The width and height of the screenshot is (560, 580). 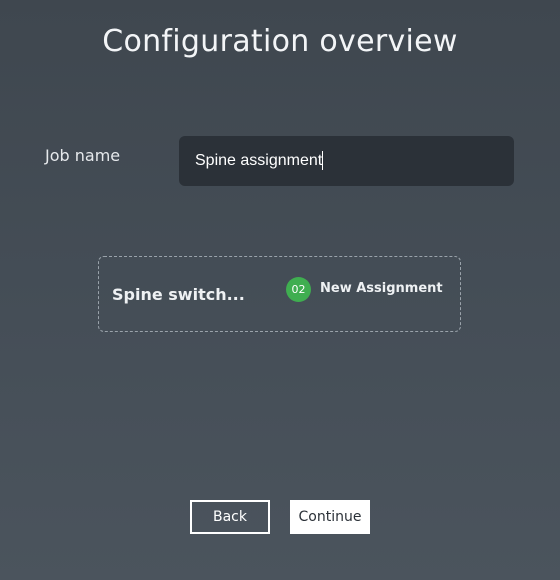 What do you see at coordinates (346, 161) in the screenshot?
I see `job-name-input` at bounding box center [346, 161].